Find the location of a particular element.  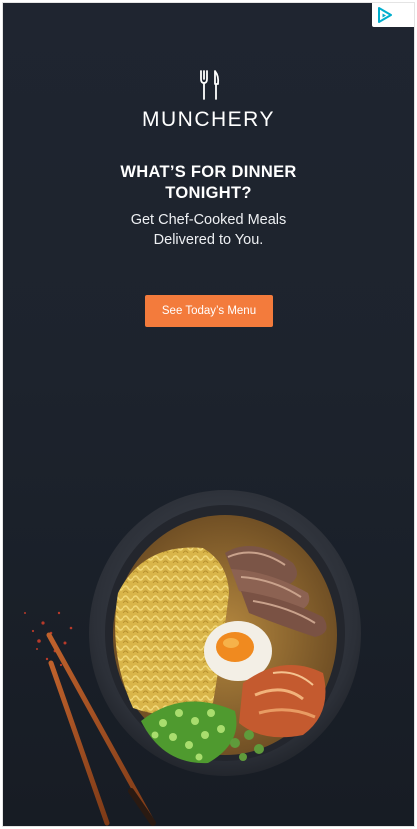

subheadline-line-1: Get Chef-Cooked Meals is located at coordinates (208, 220).